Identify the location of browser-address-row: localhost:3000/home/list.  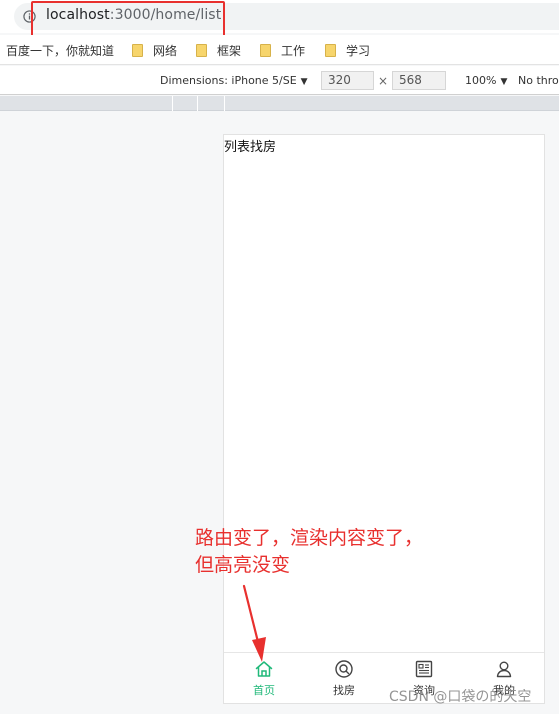
(279, 19).